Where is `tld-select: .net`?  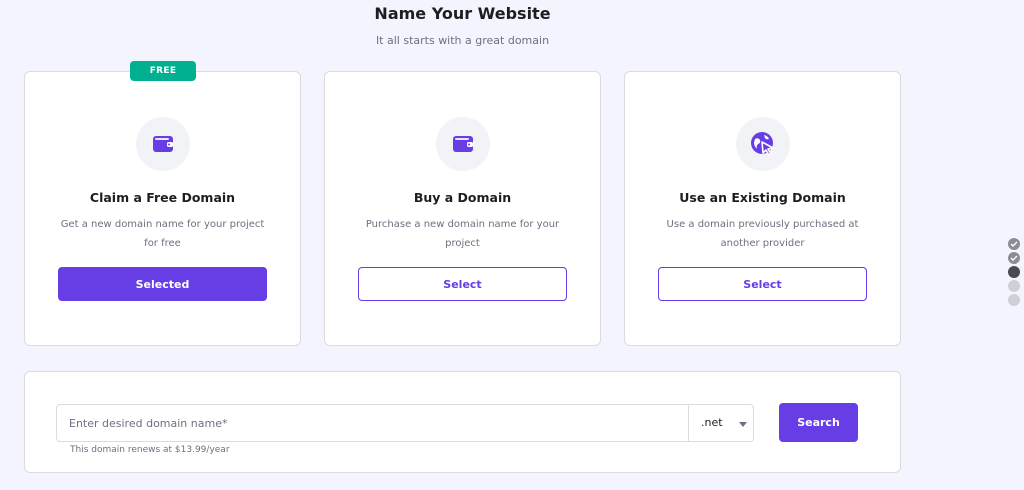
tld-select: .net is located at coordinates (721, 423).